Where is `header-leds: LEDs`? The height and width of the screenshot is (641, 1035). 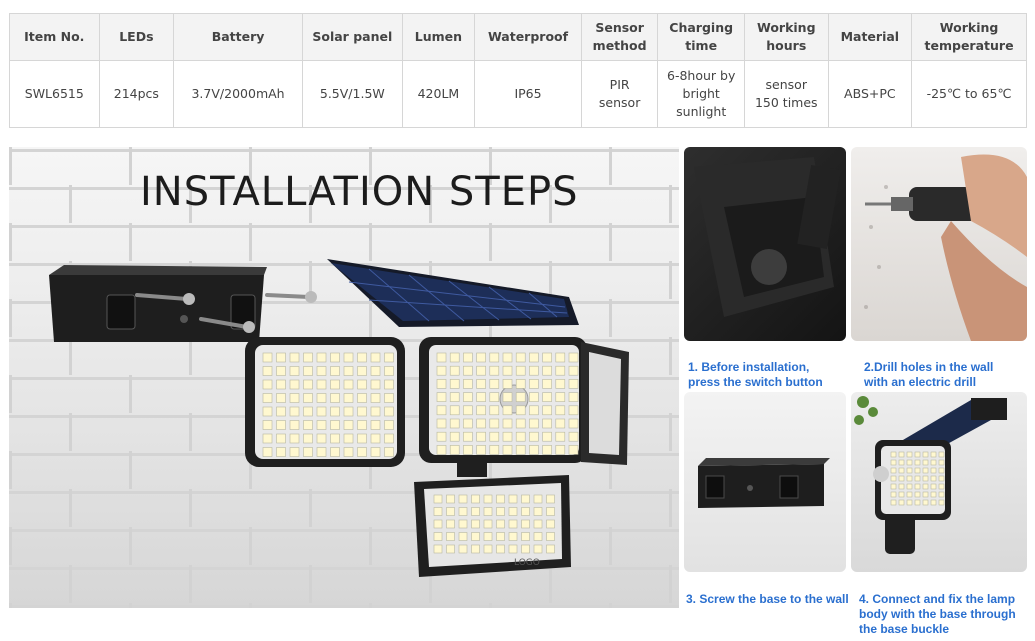 header-leds: LEDs is located at coordinates (136, 37).